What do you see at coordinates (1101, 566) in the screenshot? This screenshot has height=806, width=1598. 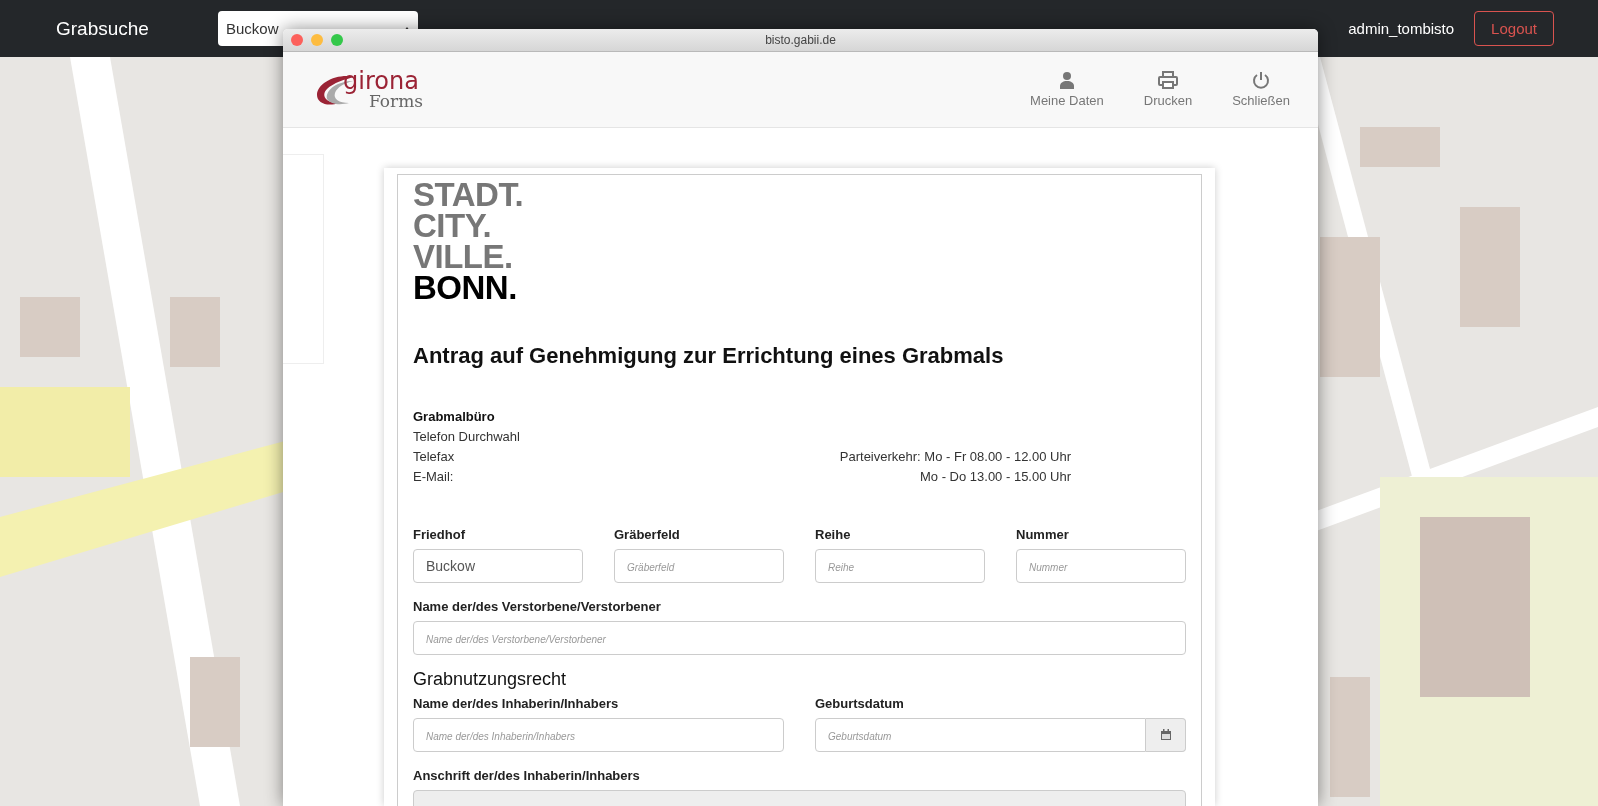 I see `input-field: Nummer` at bounding box center [1101, 566].